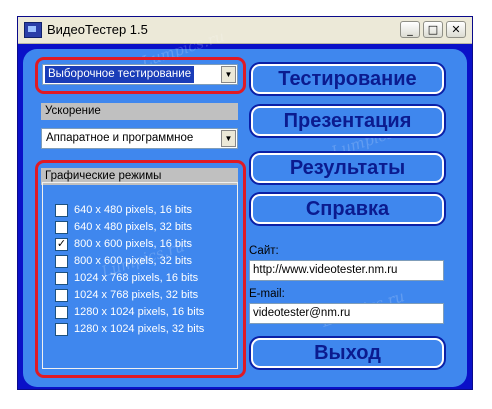 Image resolution: width=492 pixels, height=409 pixels. What do you see at coordinates (120, 138) in the screenshot?
I see `acceleration-value: Аппаратное и программное` at bounding box center [120, 138].